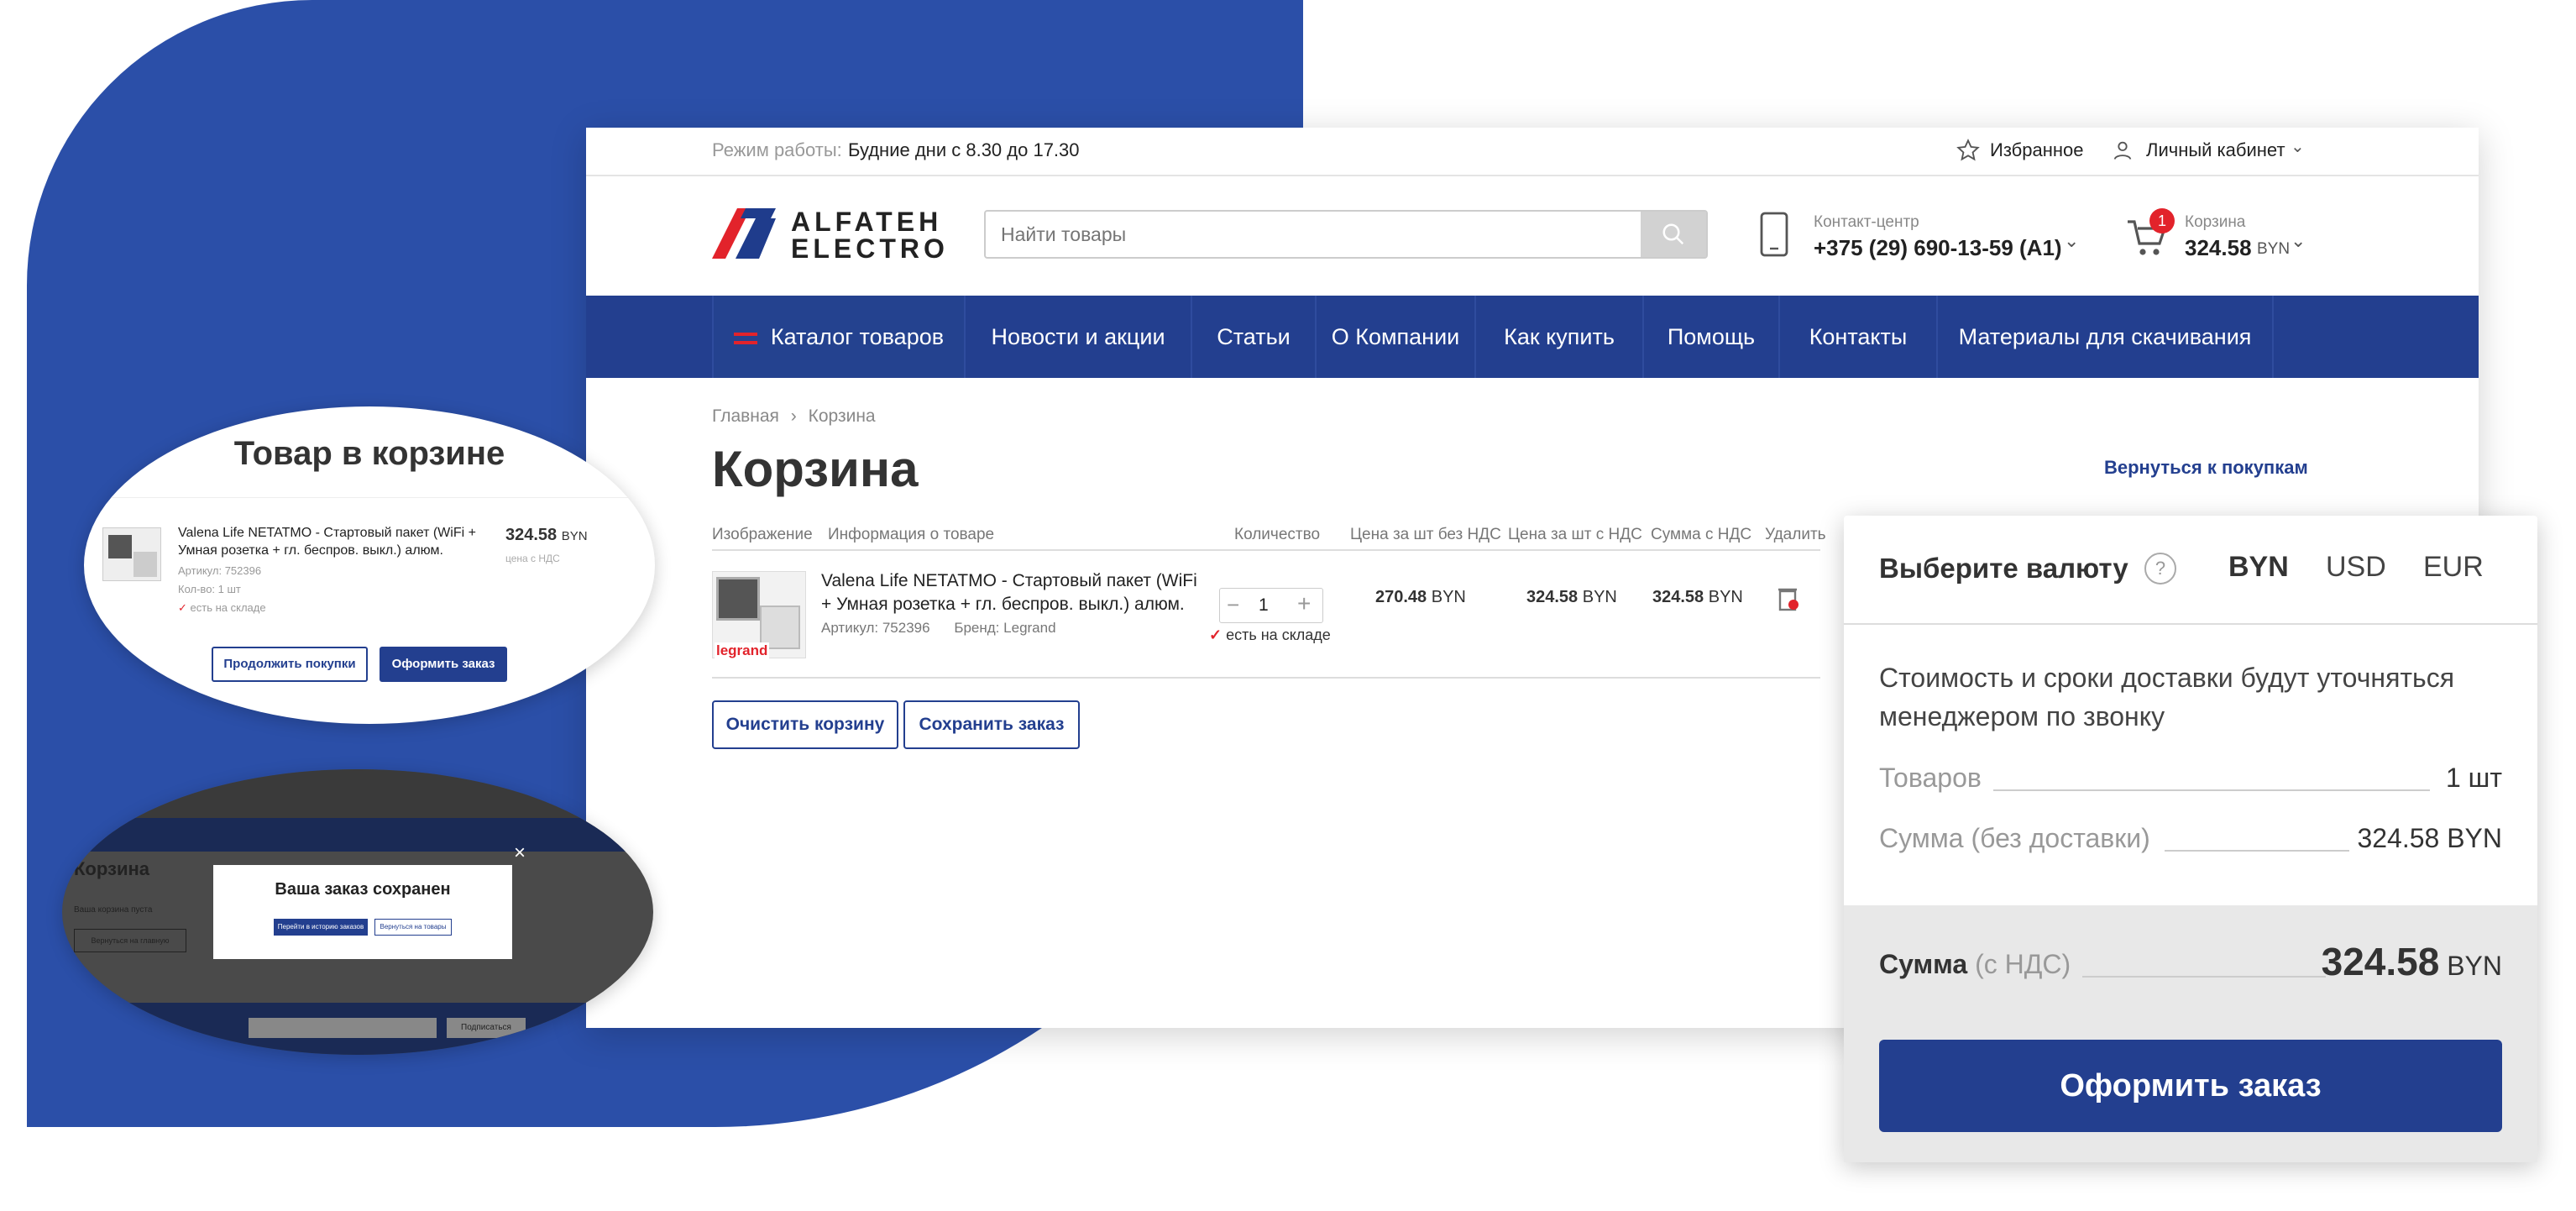  Describe the element at coordinates (2258, 567) in the screenshot. I see `currency-byn: BYN` at that location.